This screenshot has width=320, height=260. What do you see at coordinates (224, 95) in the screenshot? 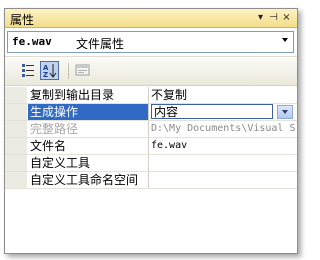
I see `property-value: 不复制` at bounding box center [224, 95].